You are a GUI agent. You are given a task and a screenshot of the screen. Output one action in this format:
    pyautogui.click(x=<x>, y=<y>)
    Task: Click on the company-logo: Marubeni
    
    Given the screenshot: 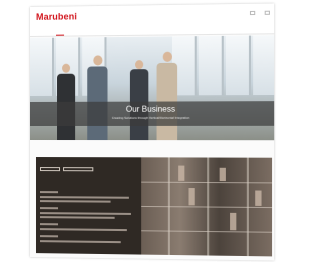 What is the action you would take?
    pyautogui.click(x=56, y=16)
    